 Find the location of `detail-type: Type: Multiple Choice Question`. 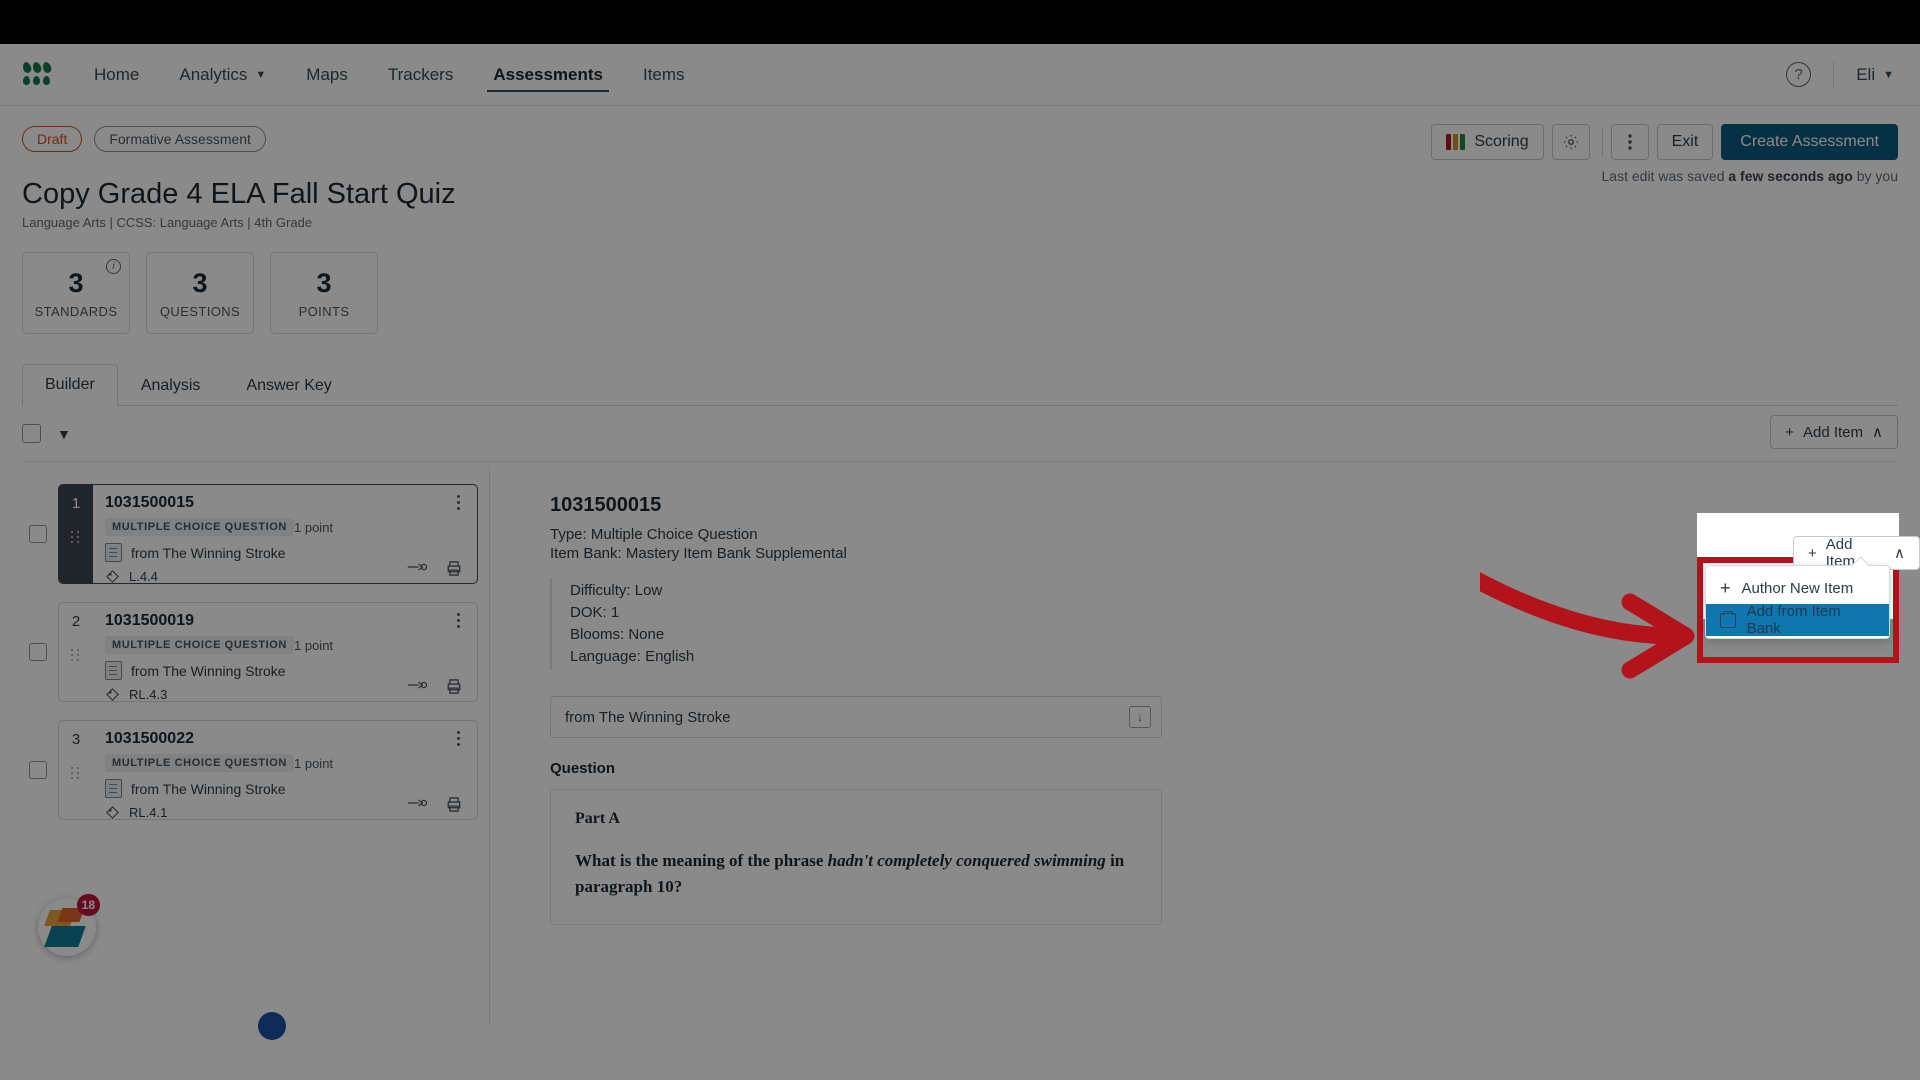

detail-type: Type: Multiple Choice Question is located at coordinates (654, 534).